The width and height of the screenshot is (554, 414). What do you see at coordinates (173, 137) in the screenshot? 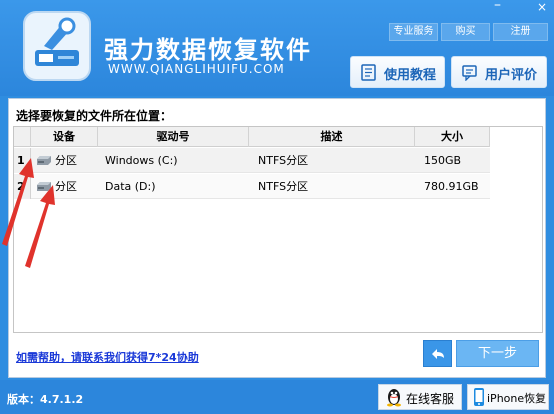
I see `column-header-drive: 驱动号` at bounding box center [173, 137].